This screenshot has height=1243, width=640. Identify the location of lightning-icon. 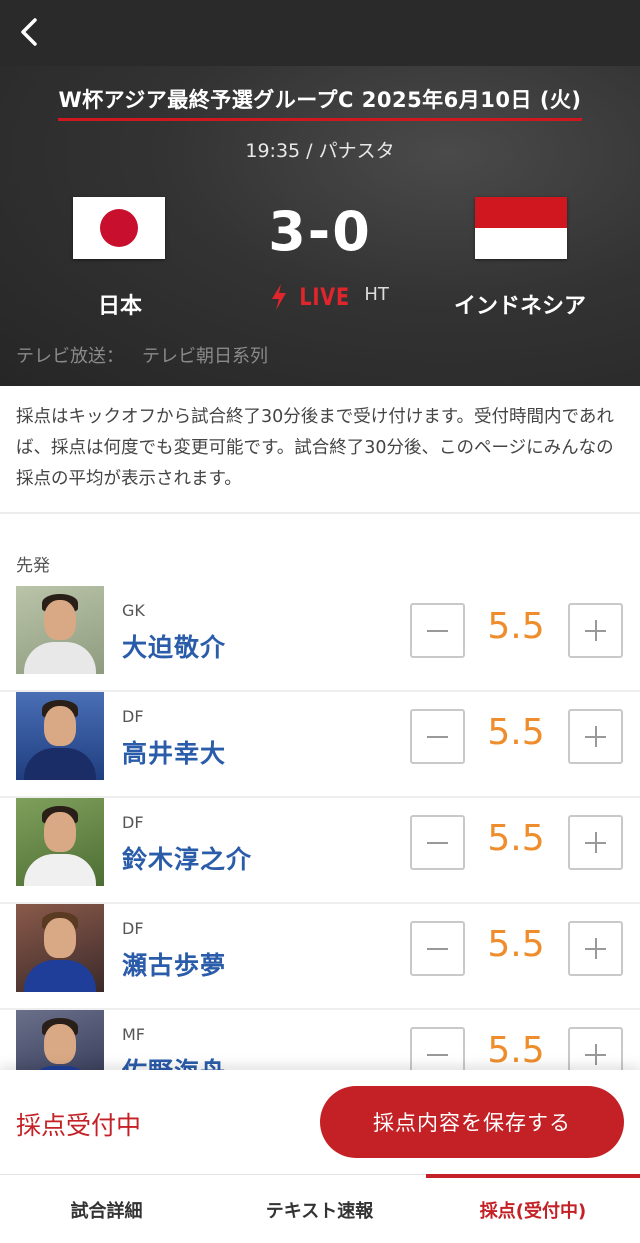
(279, 297).